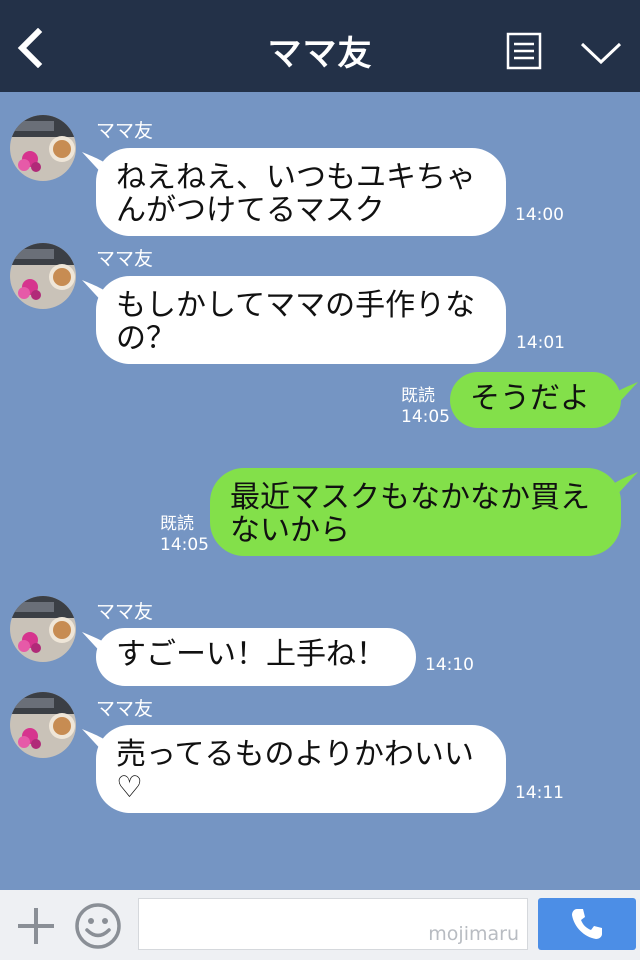 This screenshot has height=960, width=640. I want to click on message-bubble: もしかしてママの手作りな の？, so click(301, 320).